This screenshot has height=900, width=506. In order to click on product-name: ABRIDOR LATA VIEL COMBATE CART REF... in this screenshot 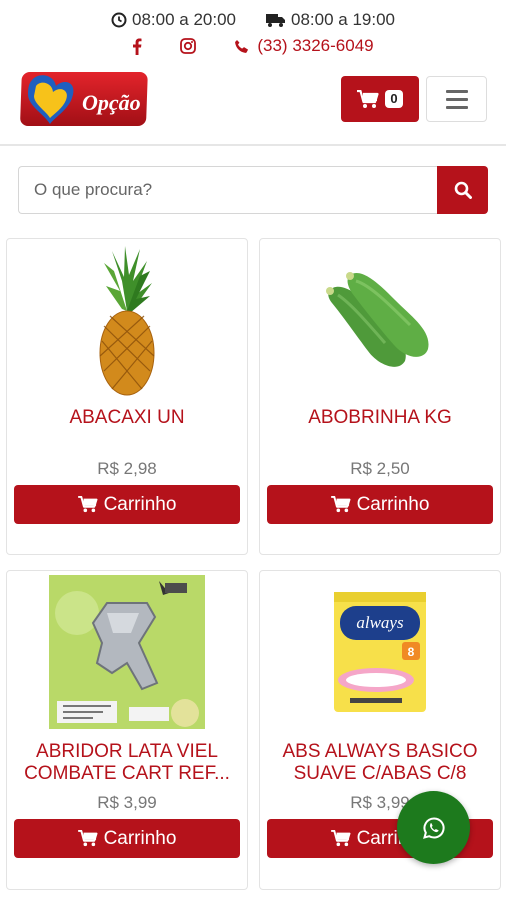, I will do `click(127, 763)`.